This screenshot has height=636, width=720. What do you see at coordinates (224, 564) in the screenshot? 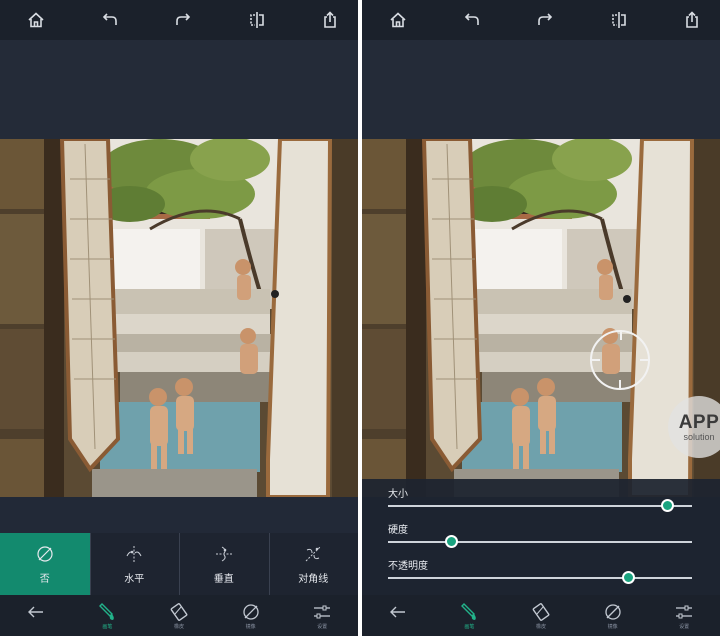
I see `option-vertical: 垂直` at bounding box center [224, 564].